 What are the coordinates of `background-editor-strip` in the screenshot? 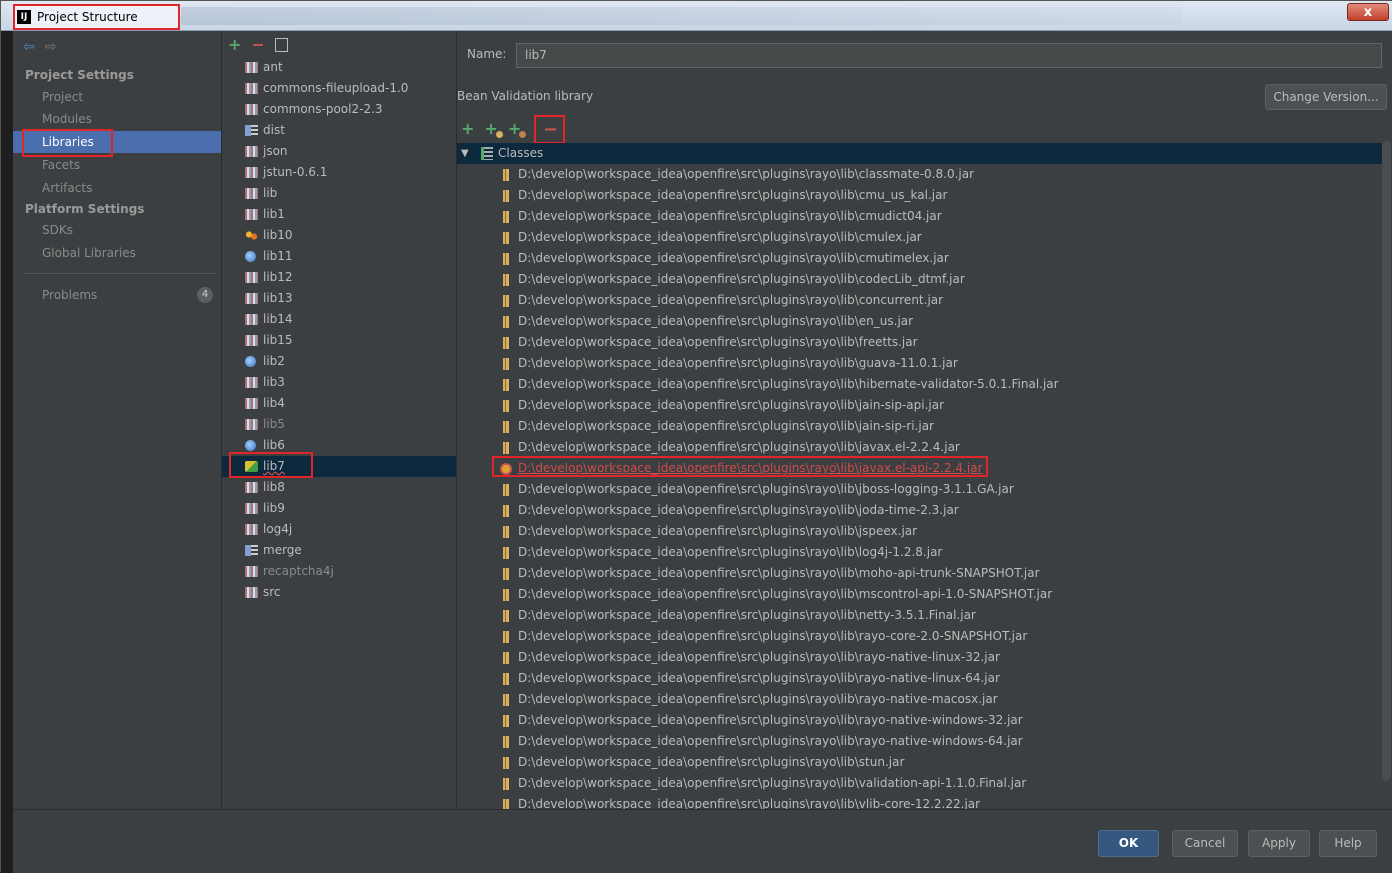 It's located at (7, 452).